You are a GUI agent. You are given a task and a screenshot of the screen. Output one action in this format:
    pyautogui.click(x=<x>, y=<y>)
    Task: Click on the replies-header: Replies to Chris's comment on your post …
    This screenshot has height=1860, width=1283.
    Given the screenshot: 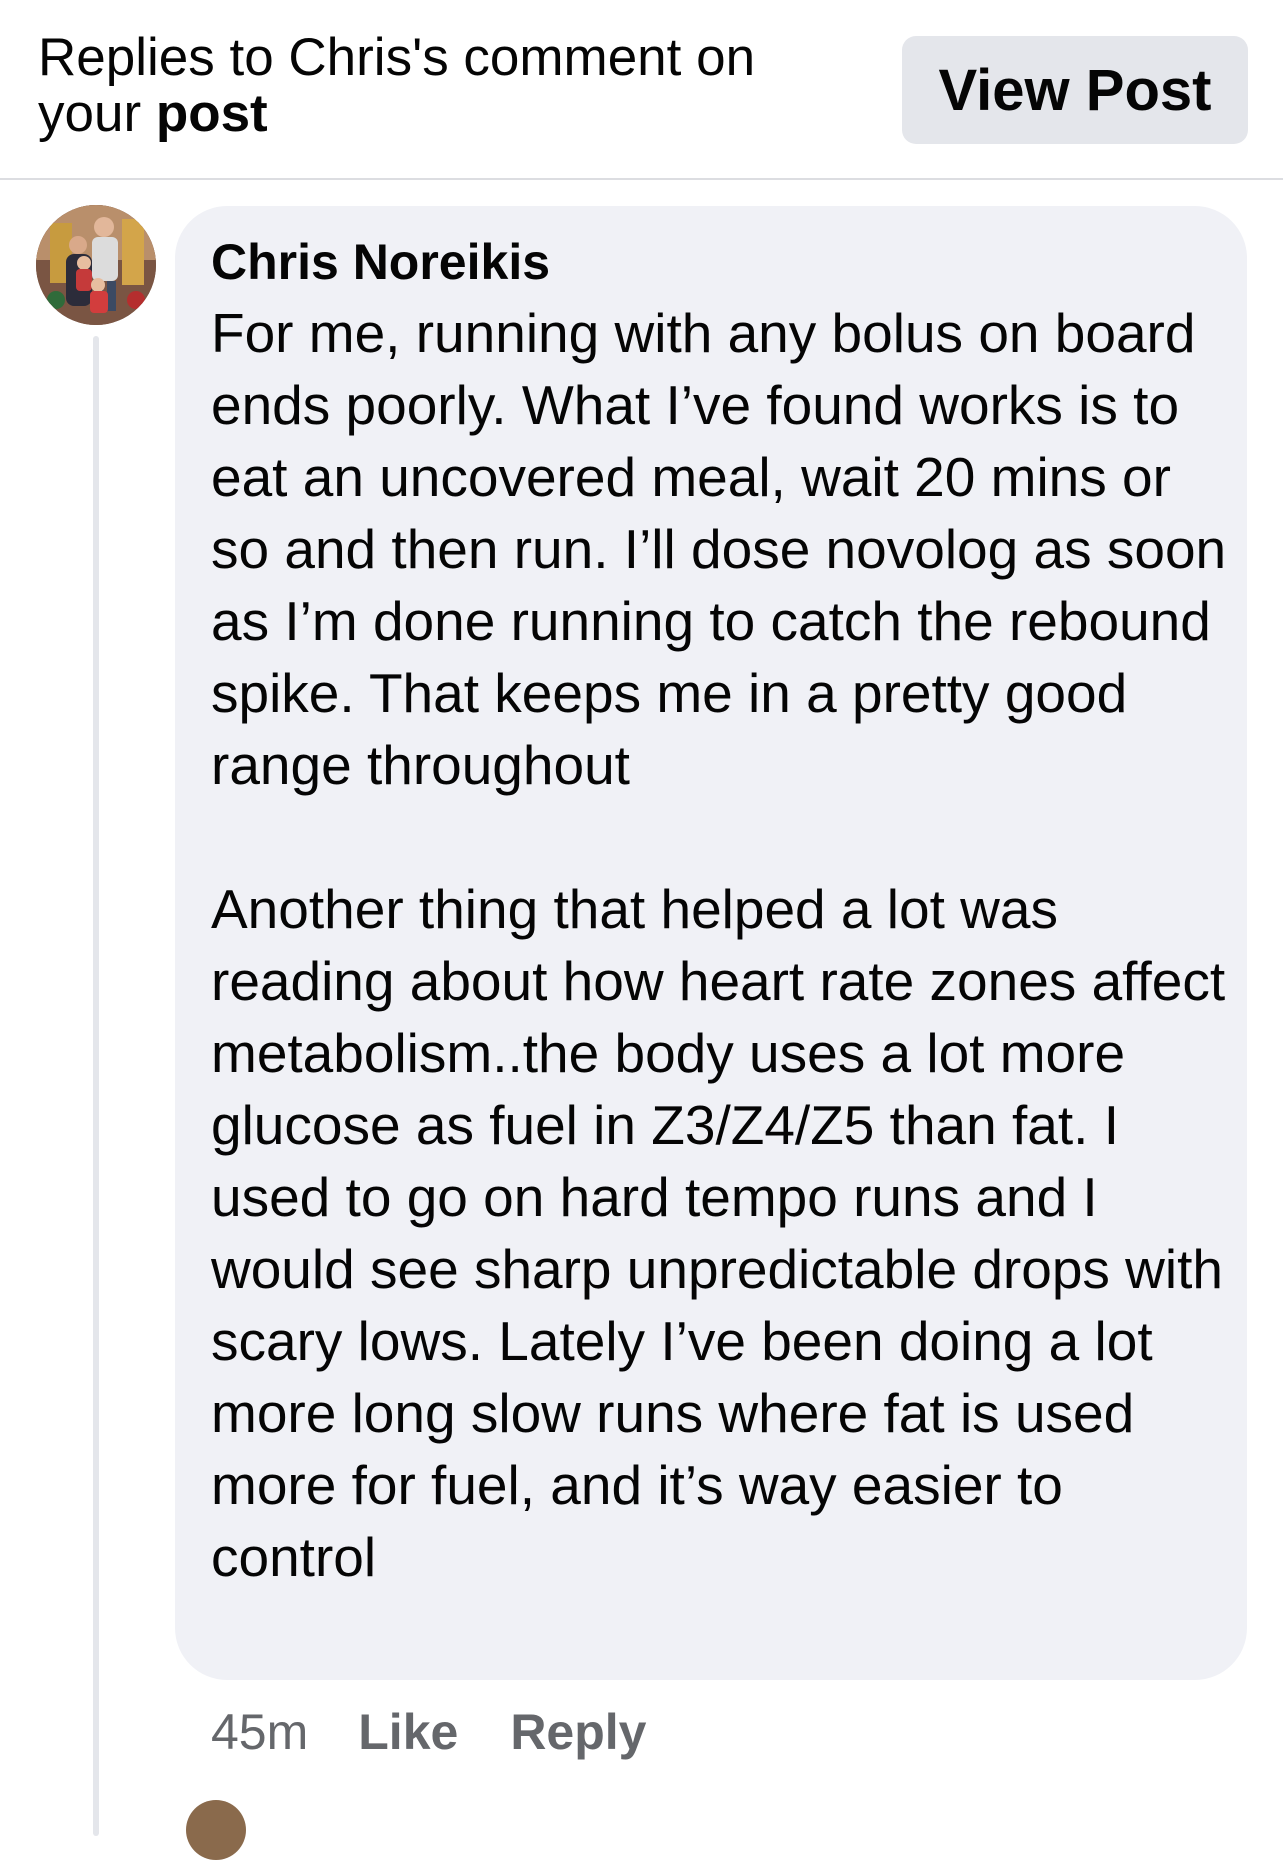 What is the action you would take?
    pyautogui.click(x=641, y=90)
    